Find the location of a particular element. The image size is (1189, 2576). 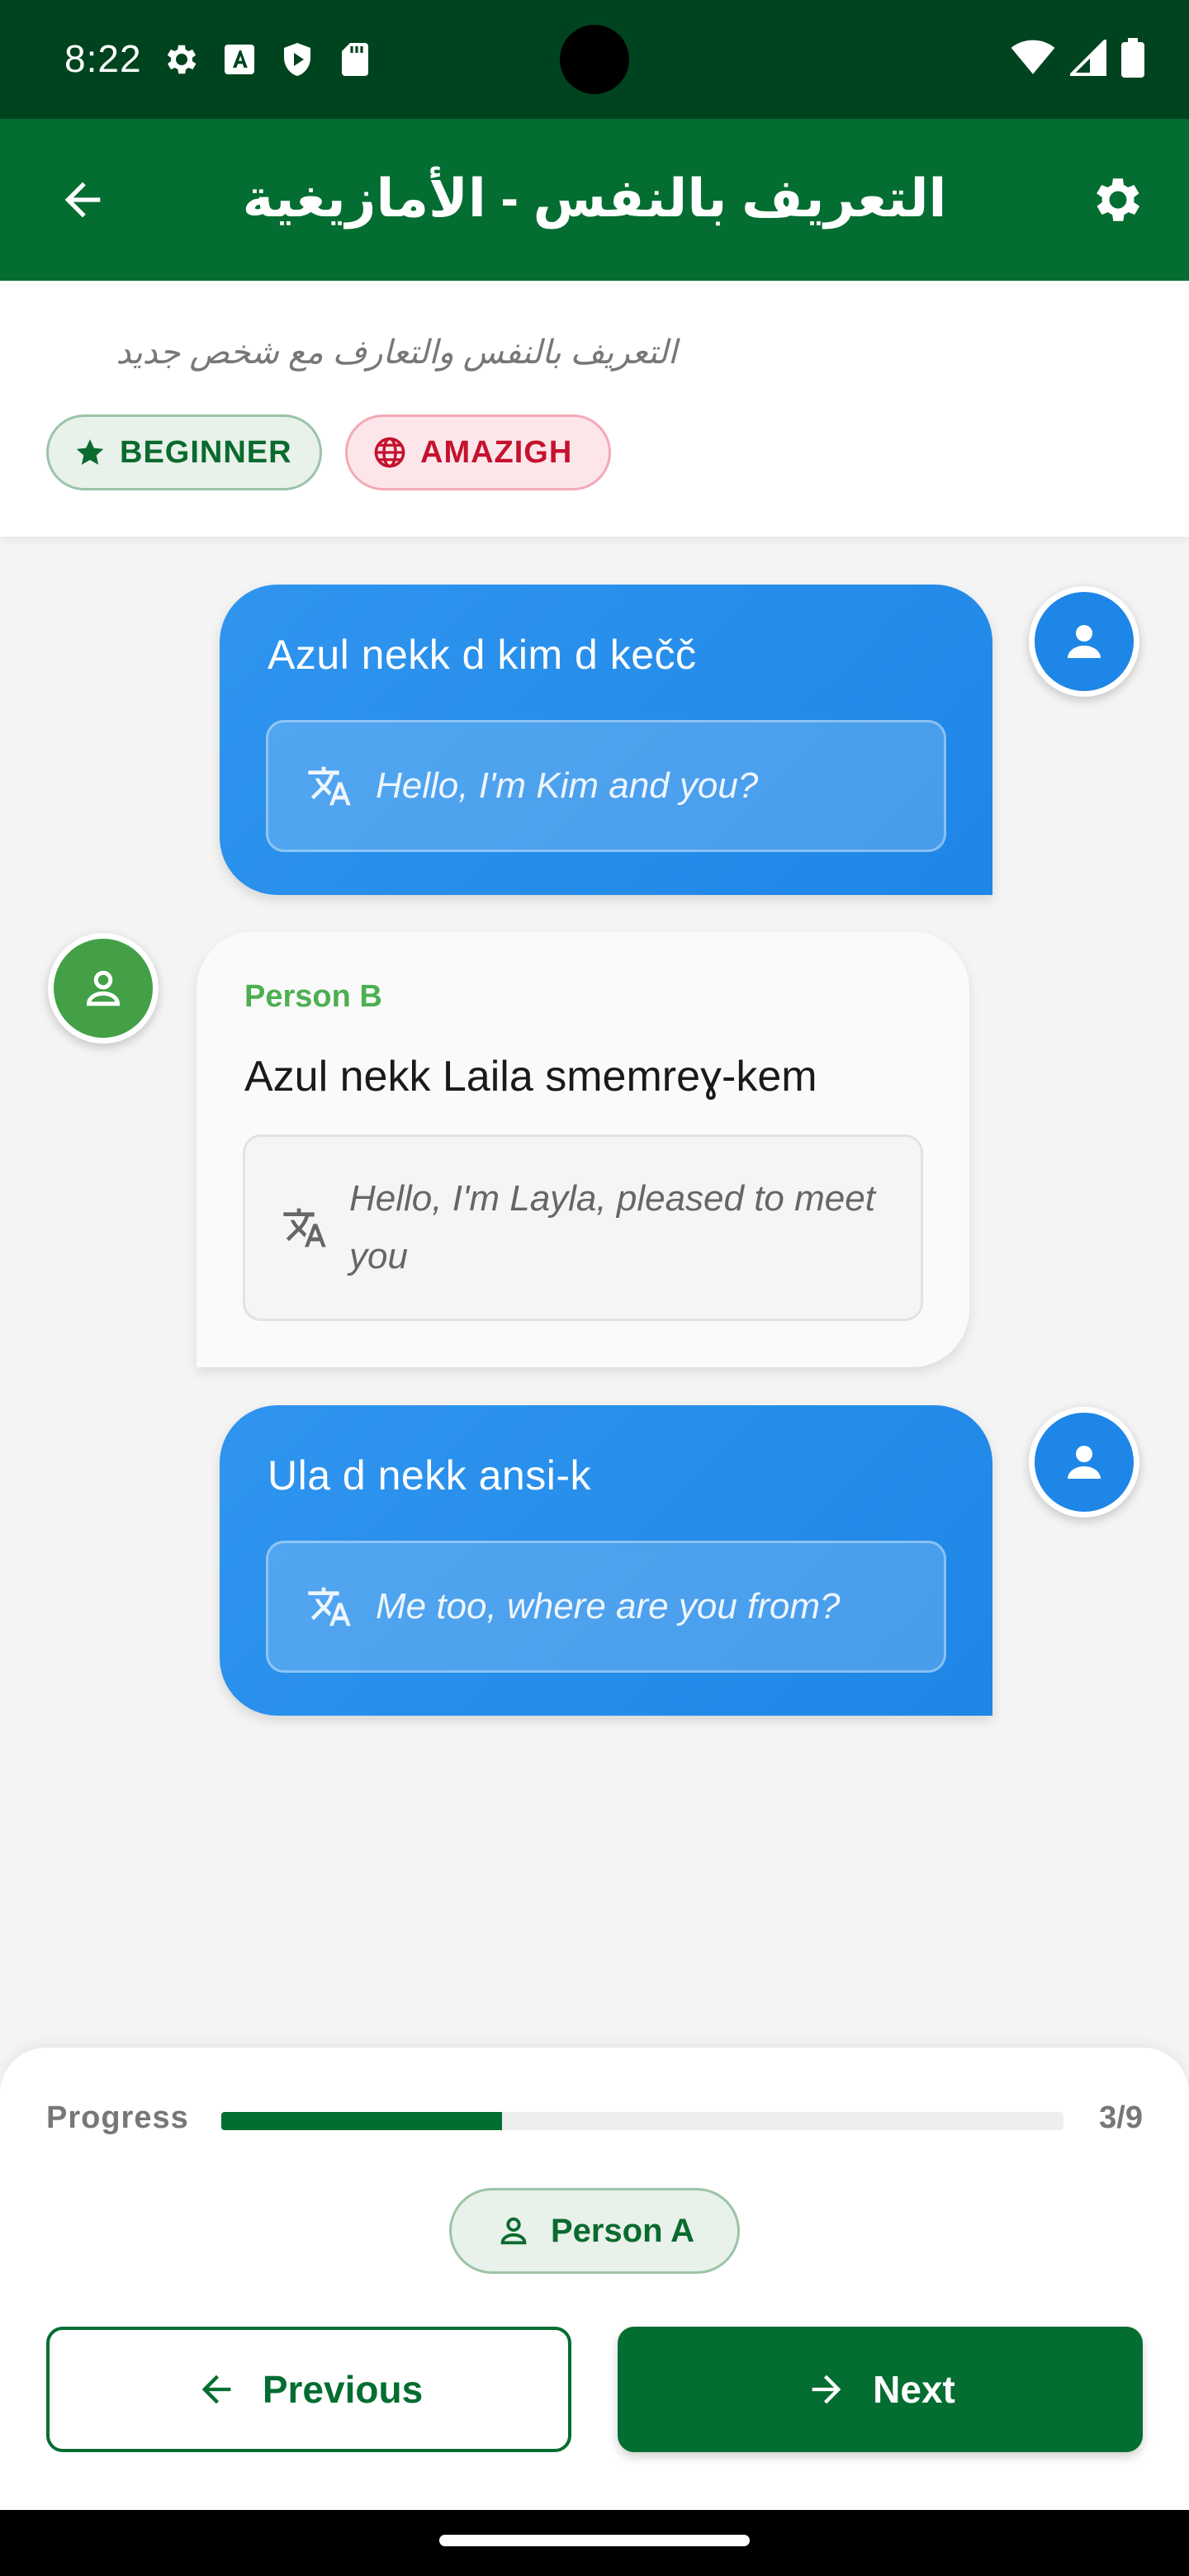

status-bar: 8:22 is located at coordinates (594, 59).